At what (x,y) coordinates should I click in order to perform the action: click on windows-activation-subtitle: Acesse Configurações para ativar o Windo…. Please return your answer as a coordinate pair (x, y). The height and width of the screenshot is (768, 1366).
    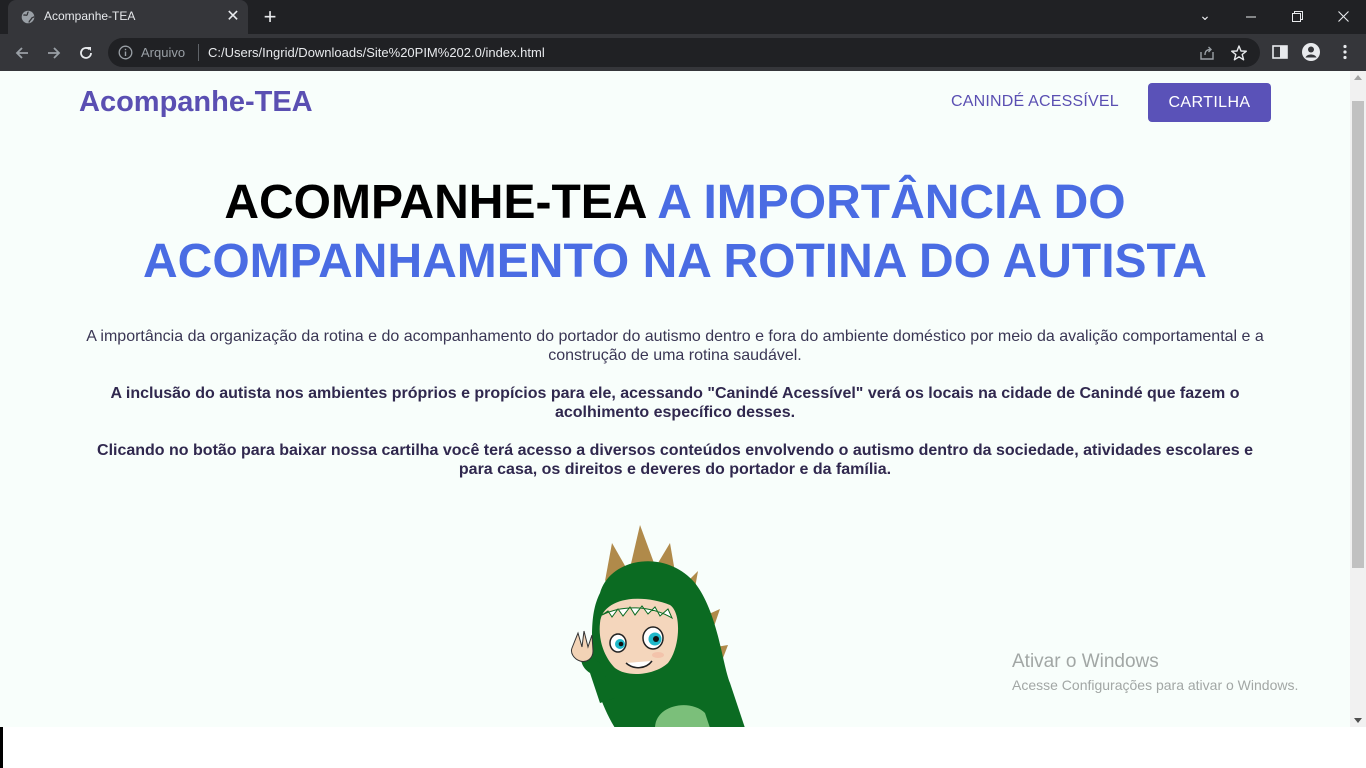
    Looking at the image, I should click on (1155, 685).